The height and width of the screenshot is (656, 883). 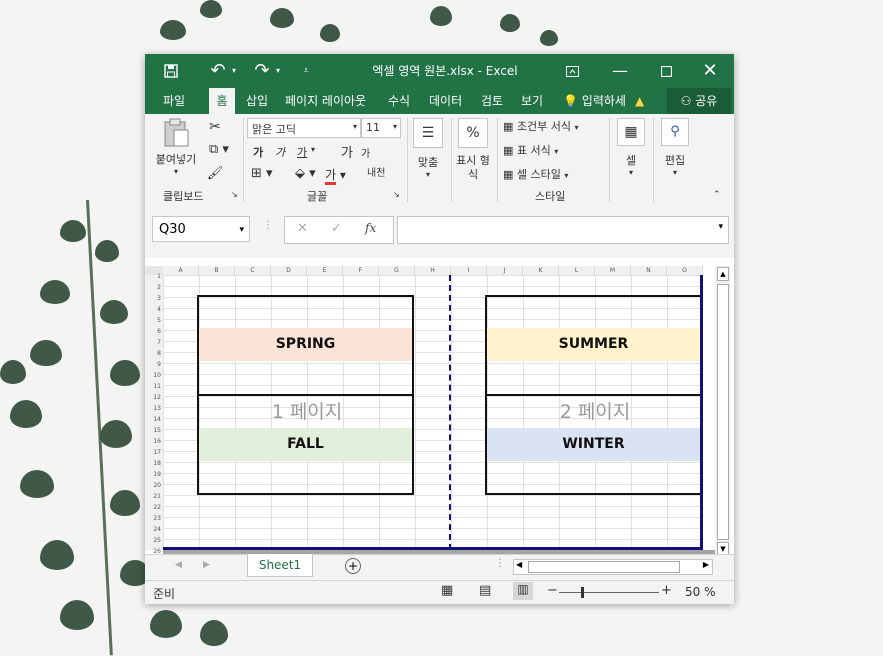 I want to click on add-sheet-icon: +, so click(x=353, y=566).